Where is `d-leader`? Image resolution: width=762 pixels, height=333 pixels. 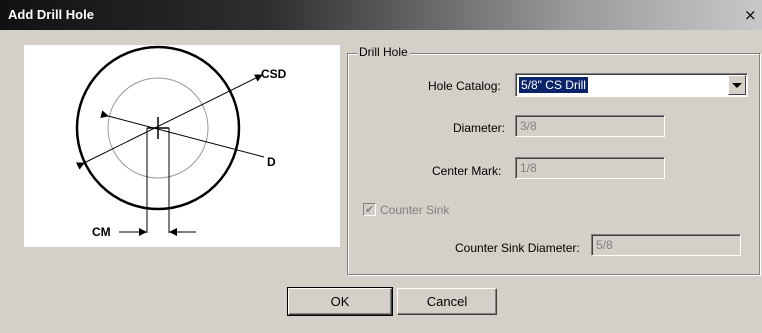 d-leader is located at coordinates (182, 134).